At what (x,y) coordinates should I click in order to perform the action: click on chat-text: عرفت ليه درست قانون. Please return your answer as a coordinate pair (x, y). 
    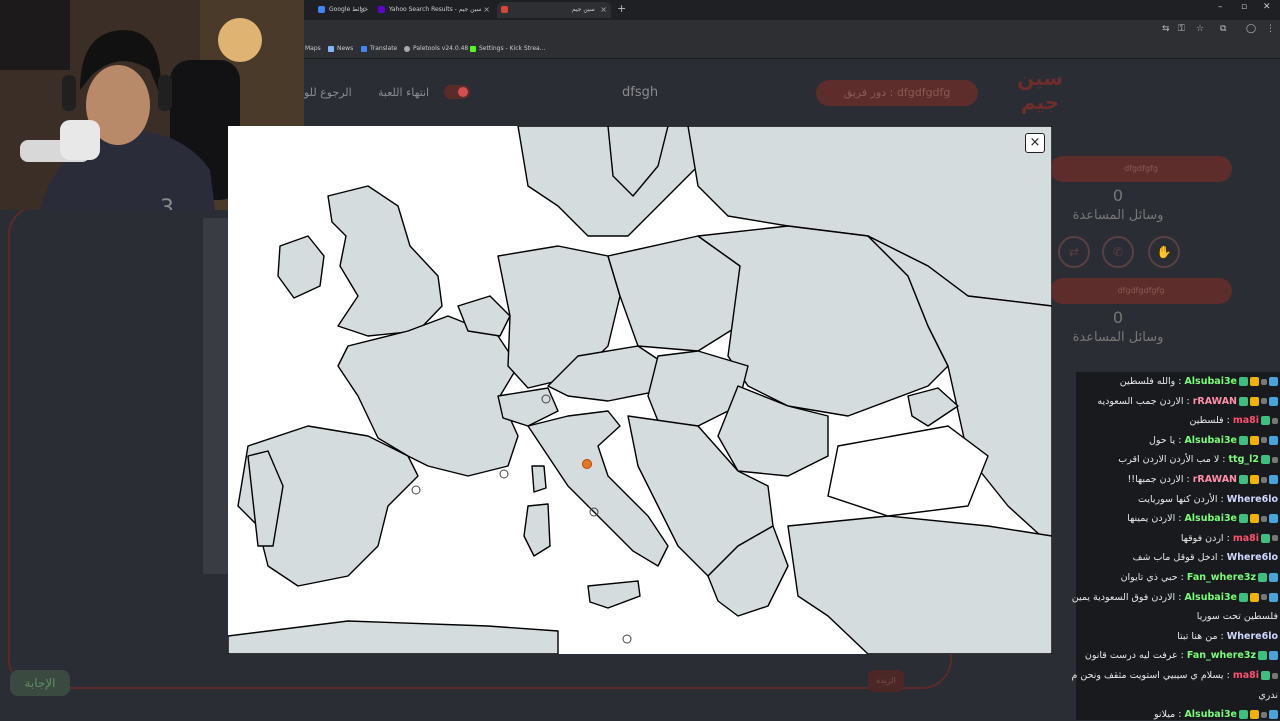
    Looking at the image, I should click on (1131, 656).